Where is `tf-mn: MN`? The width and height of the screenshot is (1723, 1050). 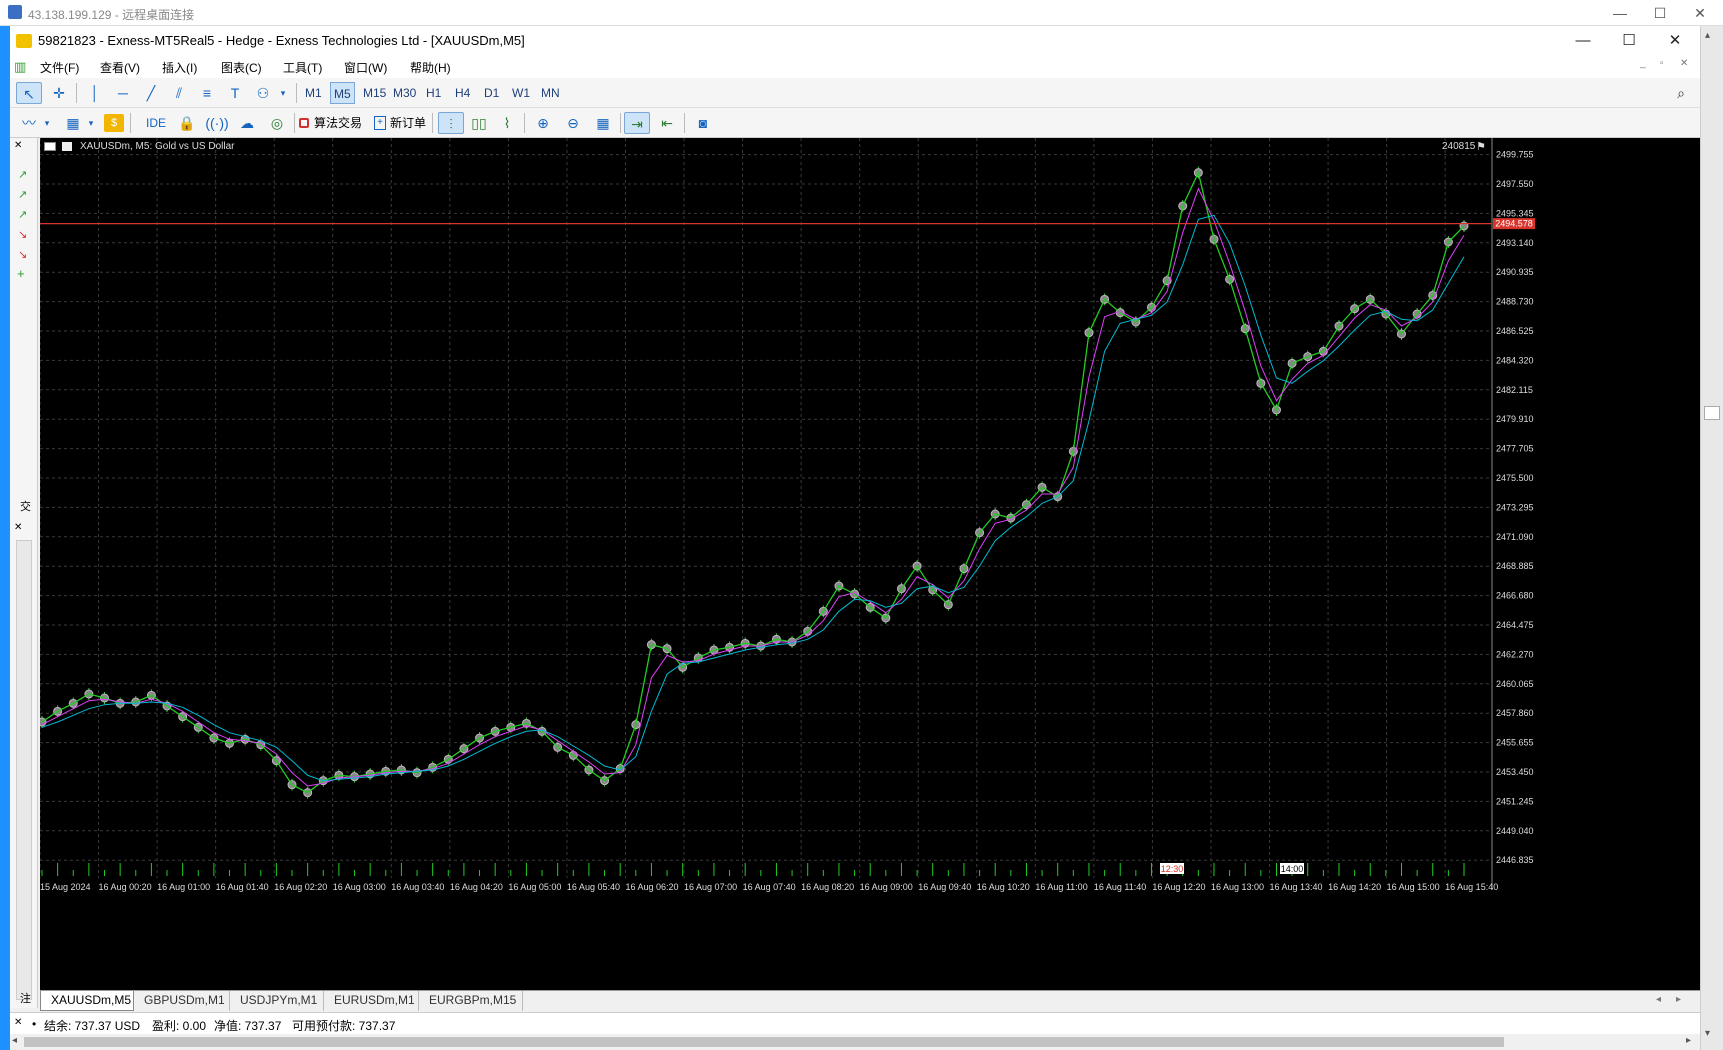
tf-mn: MN is located at coordinates (550, 93).